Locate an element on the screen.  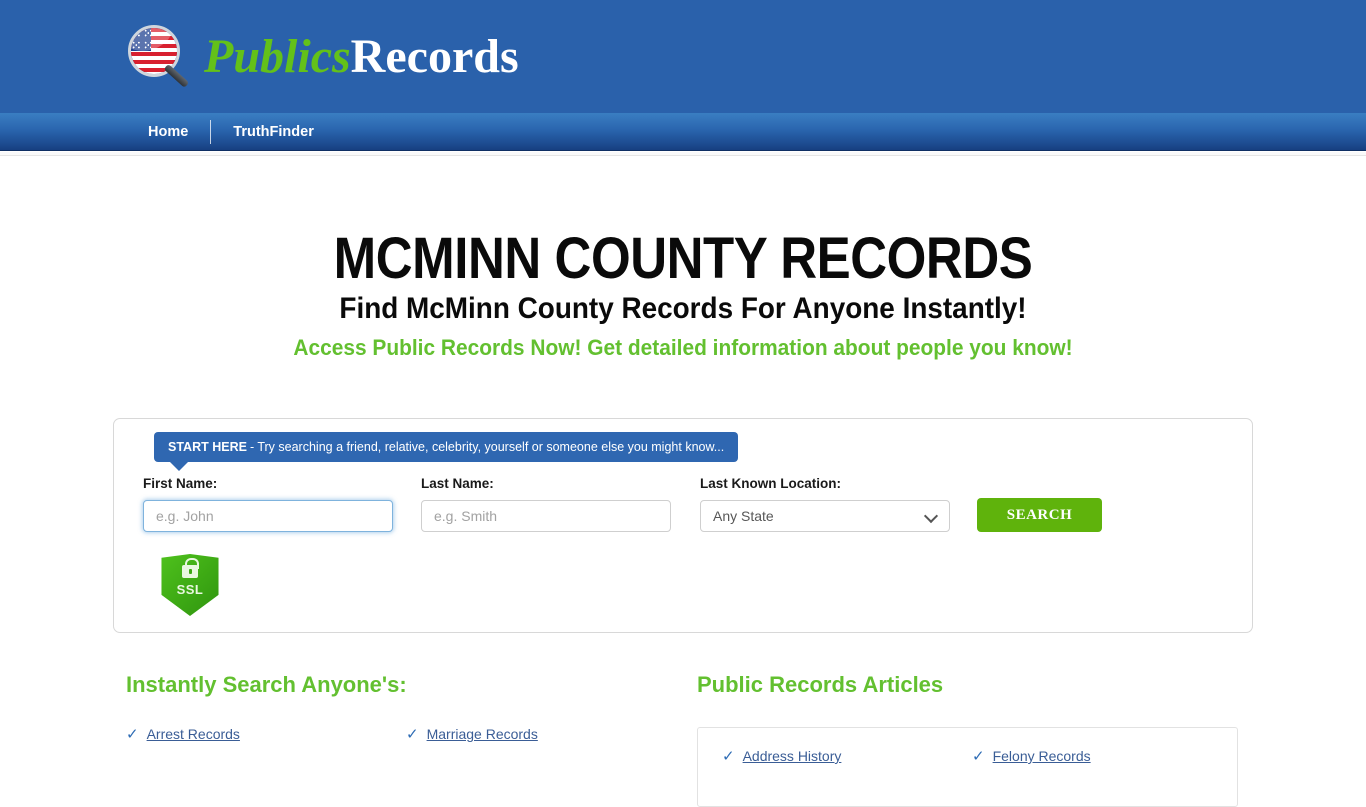
articles-box: ✓ Address History ✓ Felony Records is located at coordinates (967, 767).